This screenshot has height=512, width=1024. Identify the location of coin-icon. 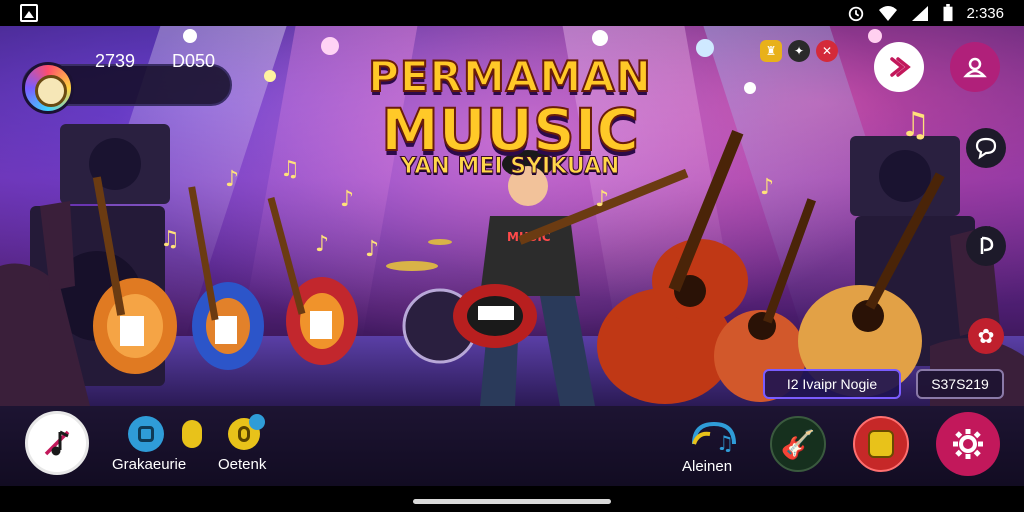
(192, 434).